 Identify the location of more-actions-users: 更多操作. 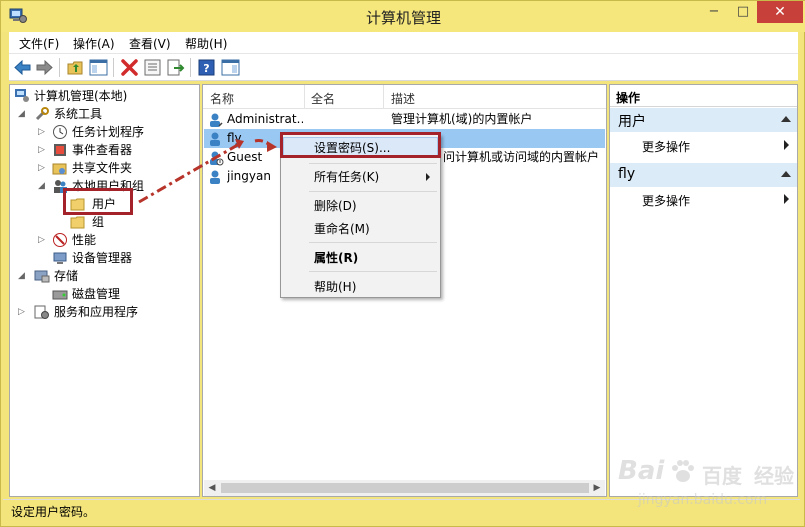
(666, 146).